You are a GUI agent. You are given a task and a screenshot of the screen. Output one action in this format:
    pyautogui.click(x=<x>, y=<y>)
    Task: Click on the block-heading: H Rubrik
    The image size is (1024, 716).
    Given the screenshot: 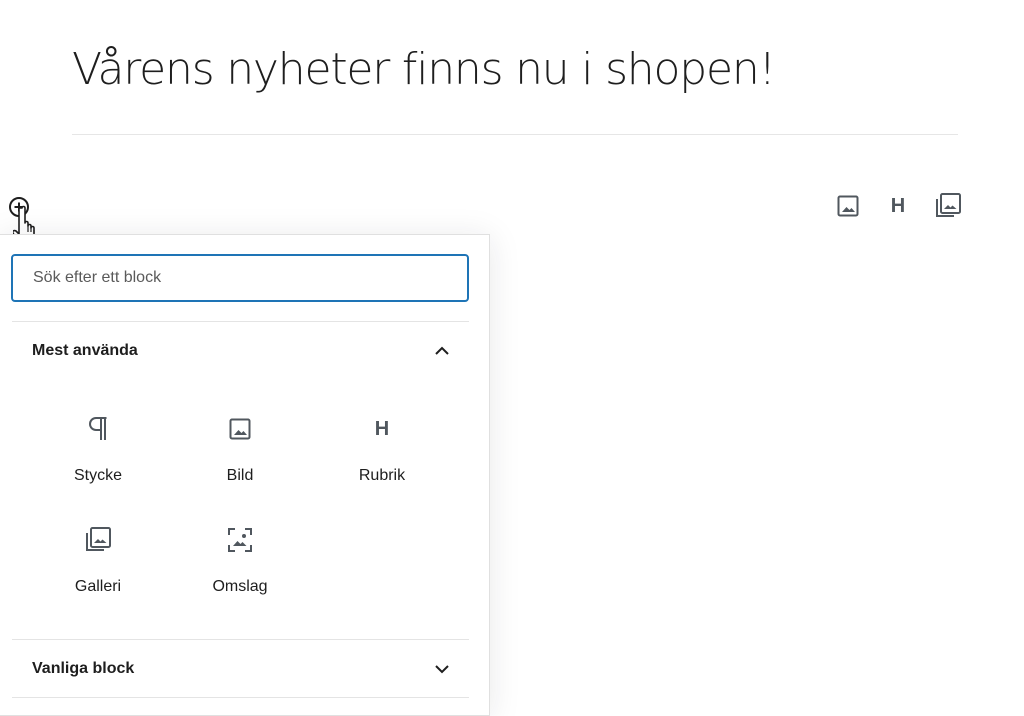 What is the action you would take?
    pyautogui.click(x=382, y=448)
    